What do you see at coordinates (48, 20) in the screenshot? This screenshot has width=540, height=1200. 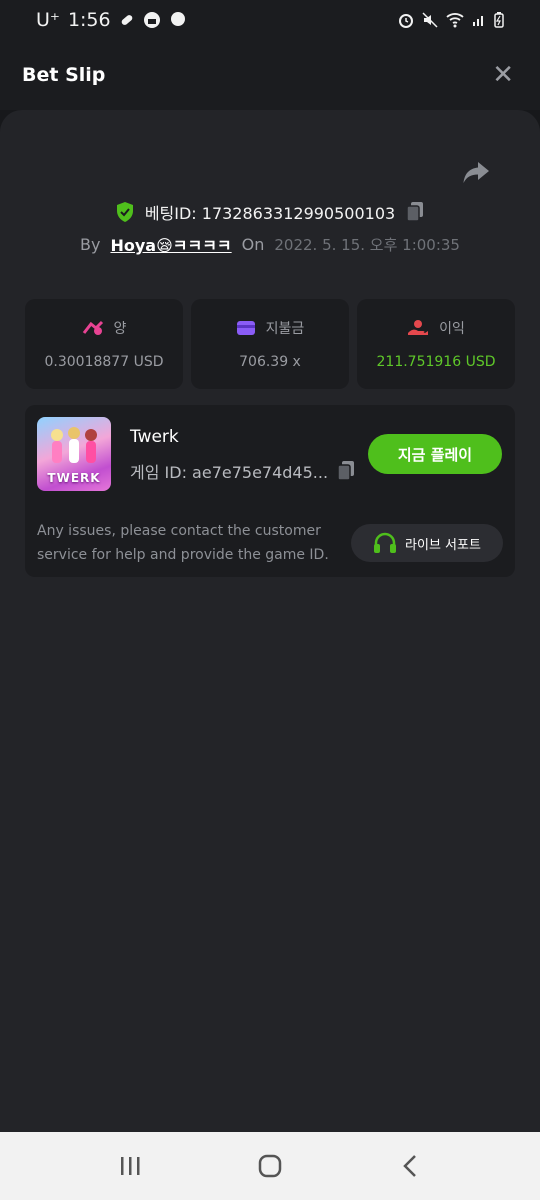 I see `carrier-label: U⁺` at bounding box center [48, 20].